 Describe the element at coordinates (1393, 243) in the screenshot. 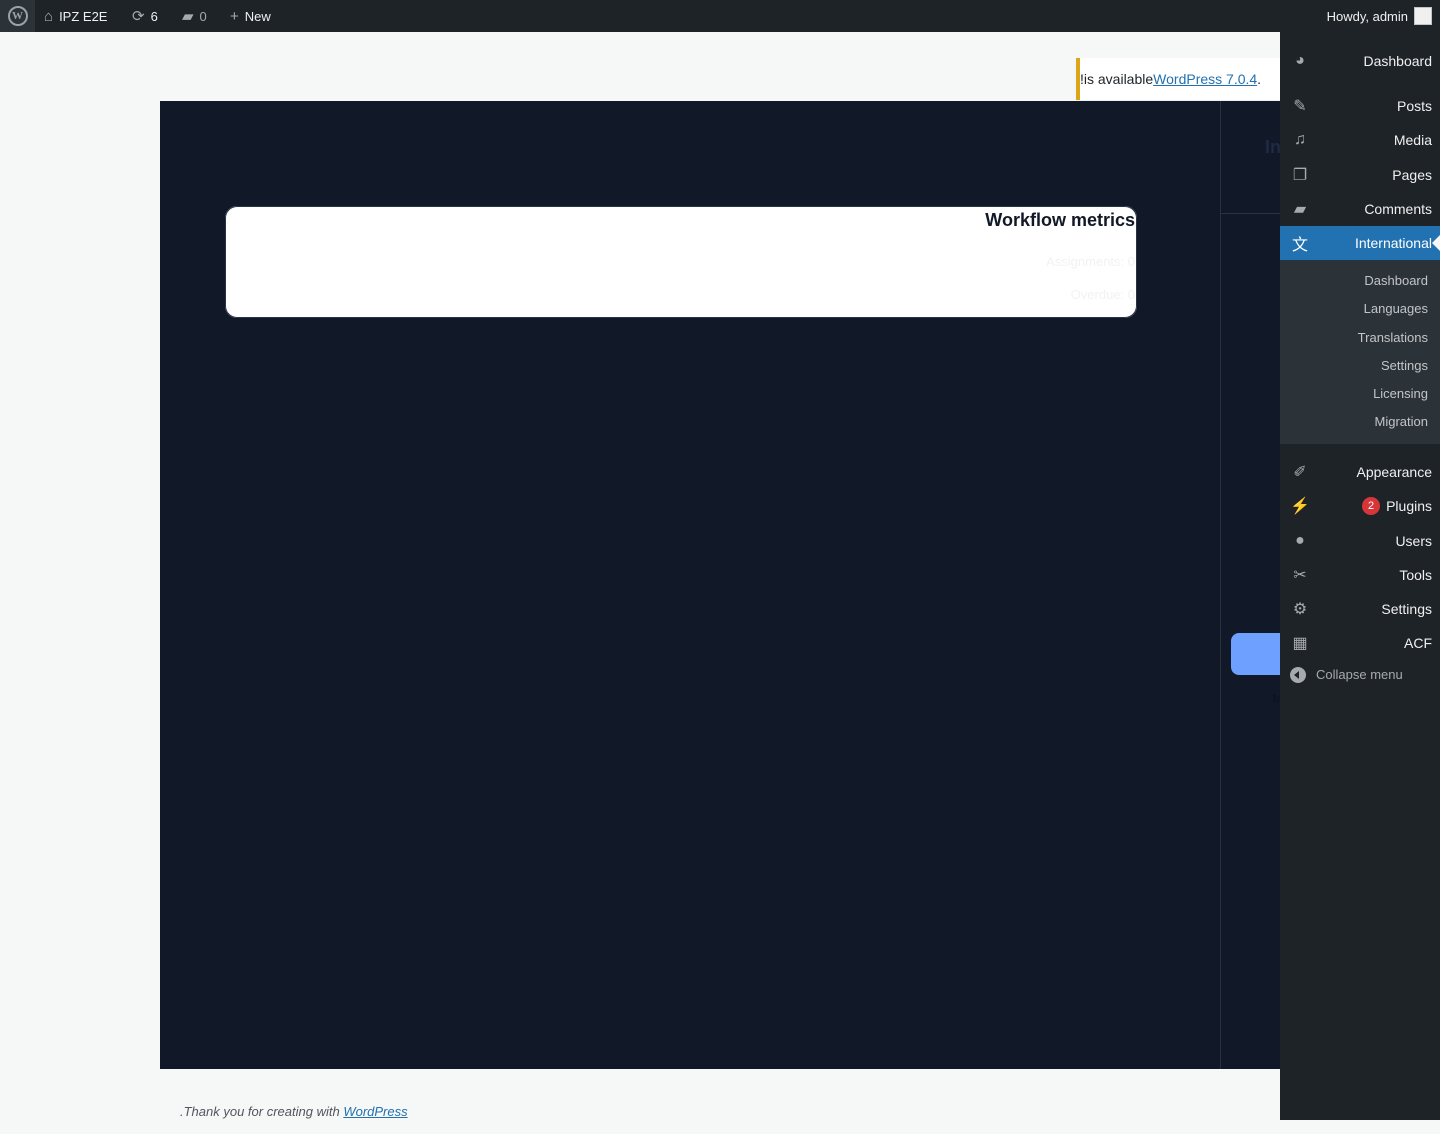

I see `menu-label: International` at that location.